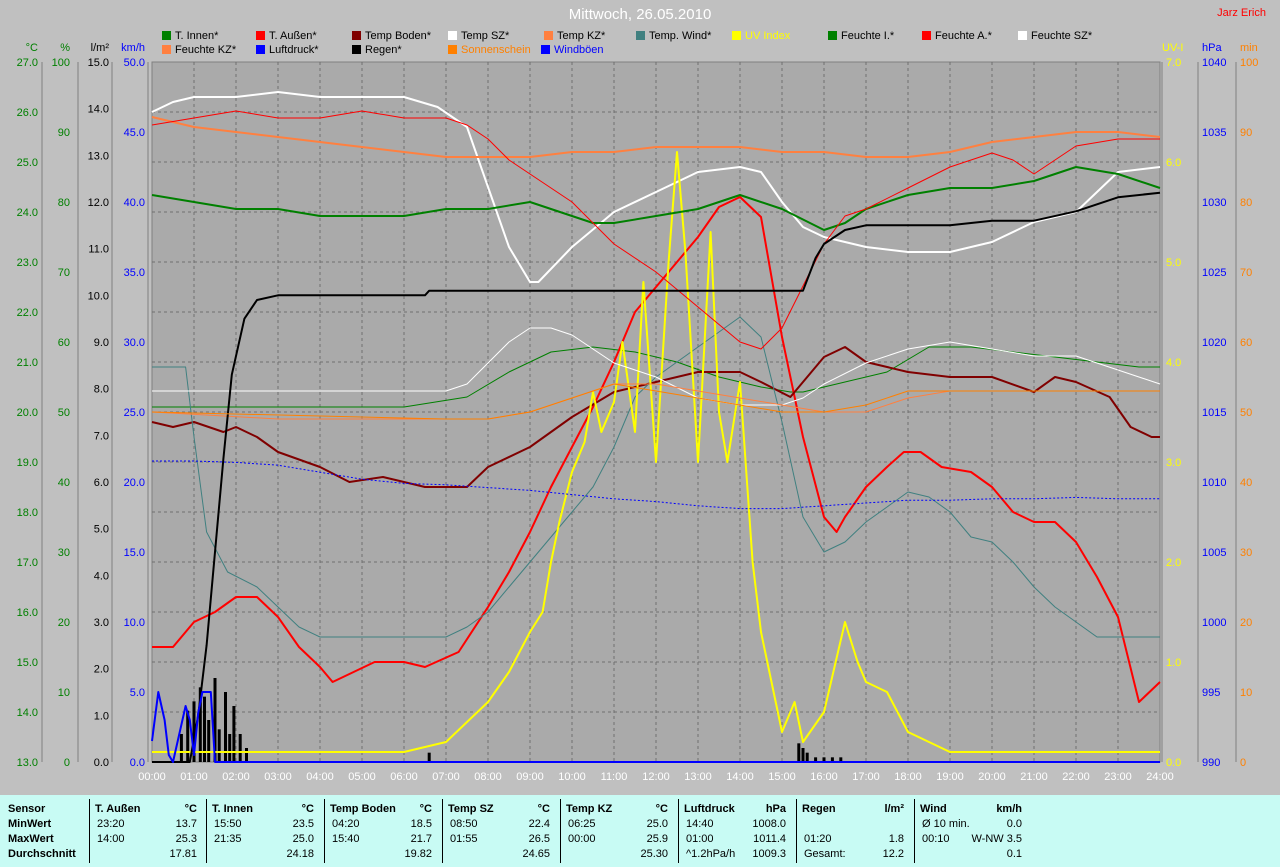  What do you see at coordinates (98, 203) in the screenshot?
I see `tick-label-rain: 12.0` at bounding box center [98, 203].